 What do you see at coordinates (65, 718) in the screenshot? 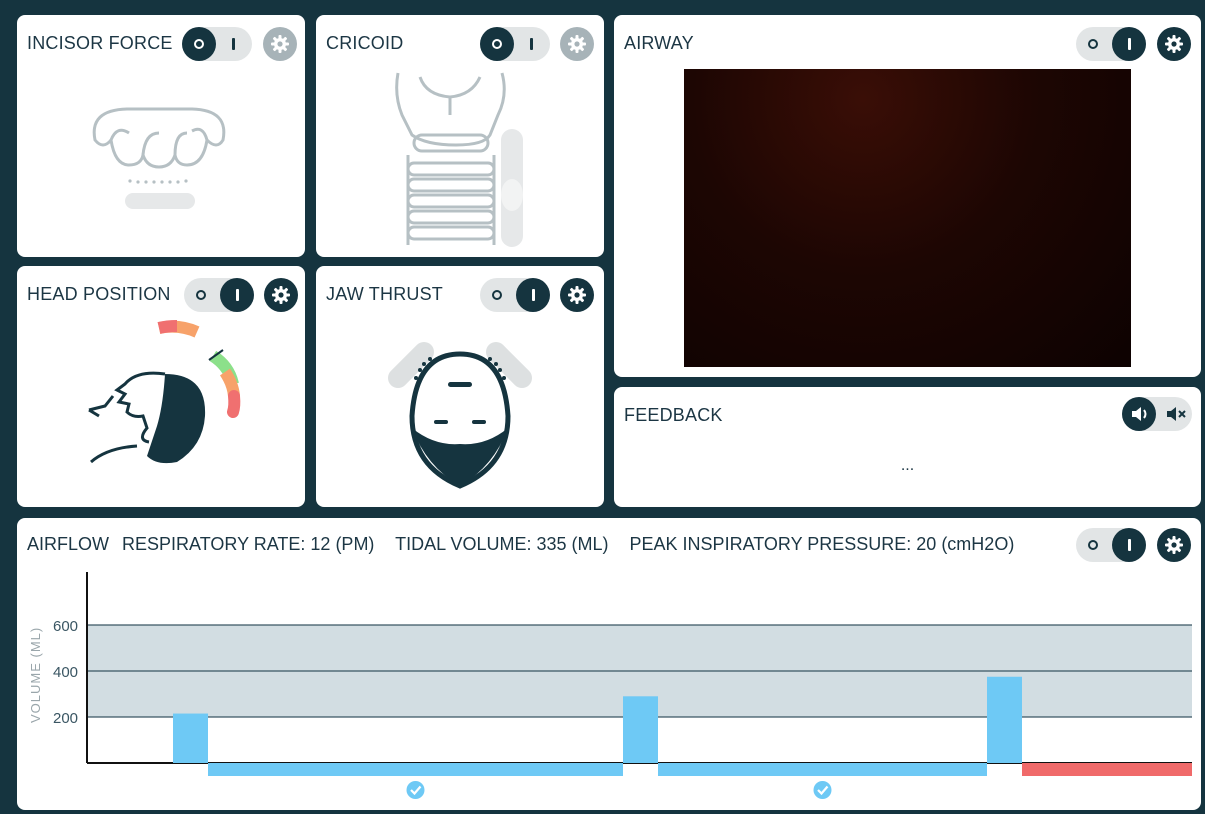
I see `y-tick-label: 200` at bounding box center [65, 718].